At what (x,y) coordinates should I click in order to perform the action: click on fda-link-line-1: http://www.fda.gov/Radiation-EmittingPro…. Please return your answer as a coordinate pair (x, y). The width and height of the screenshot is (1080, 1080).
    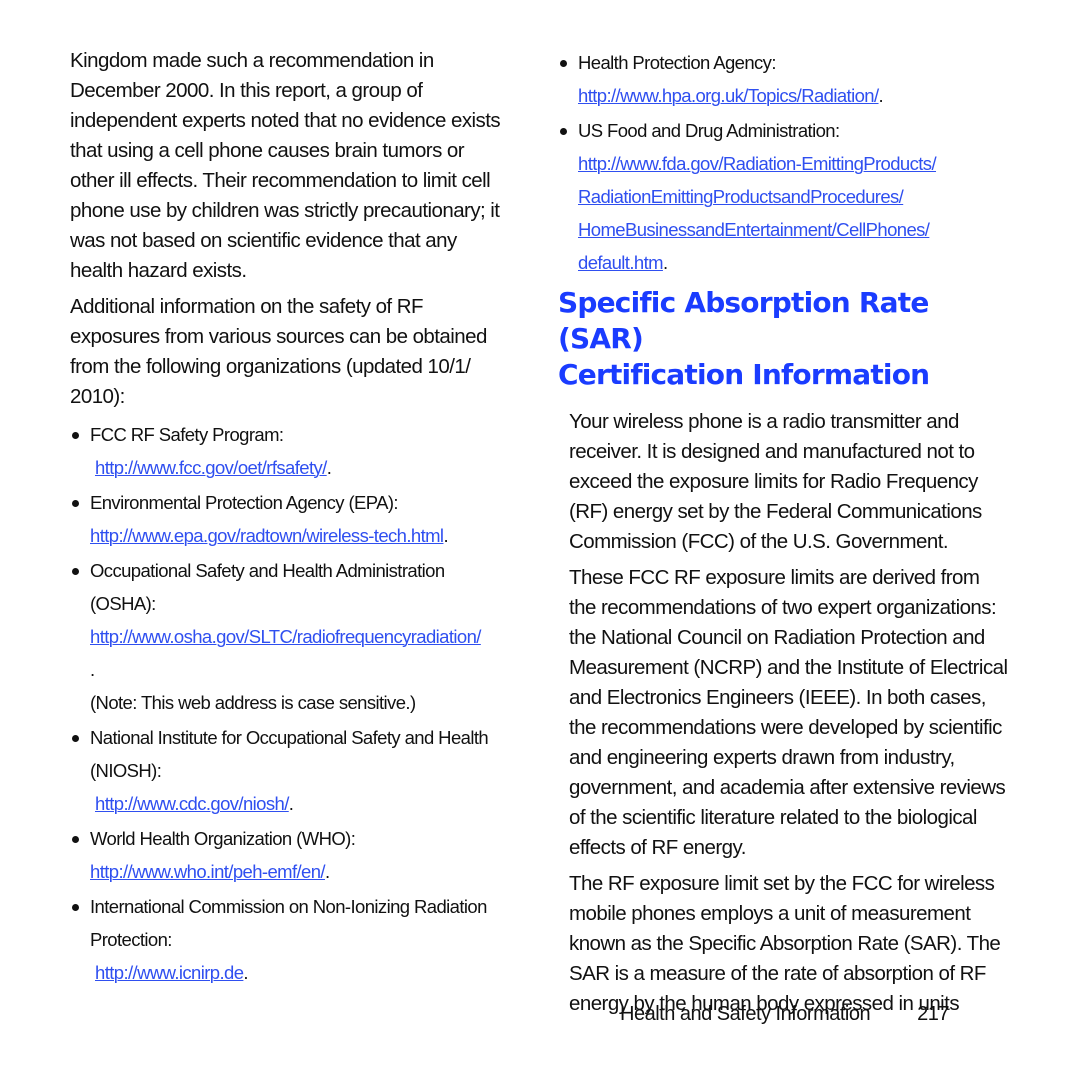
    Looking at the image, I should click on (757, 163).